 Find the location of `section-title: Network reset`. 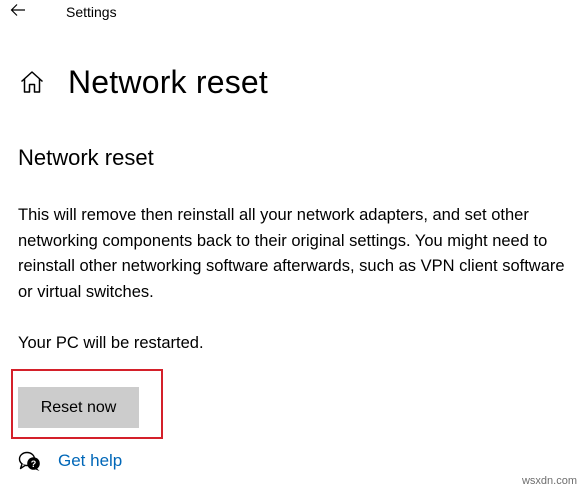

section-title: Network reset is located at coordinates (86, 157).